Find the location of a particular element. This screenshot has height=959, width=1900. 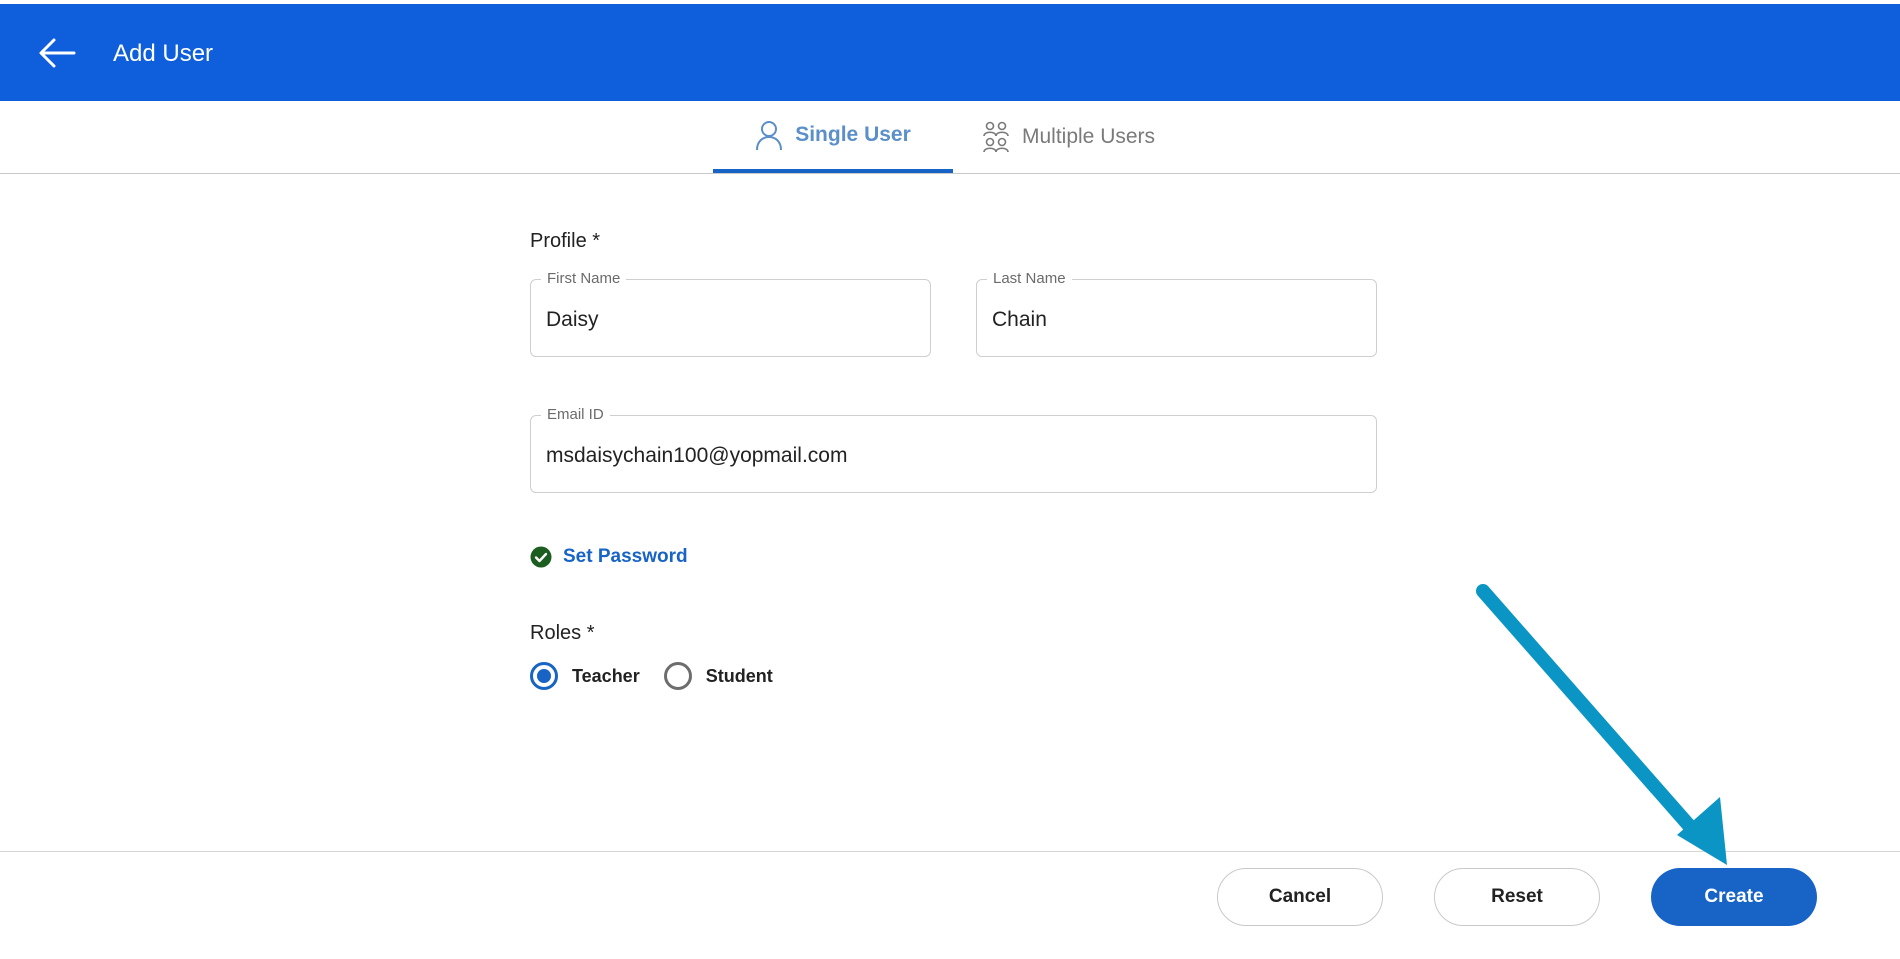

first-name-field: First Name is located at coordinates (730, 313).